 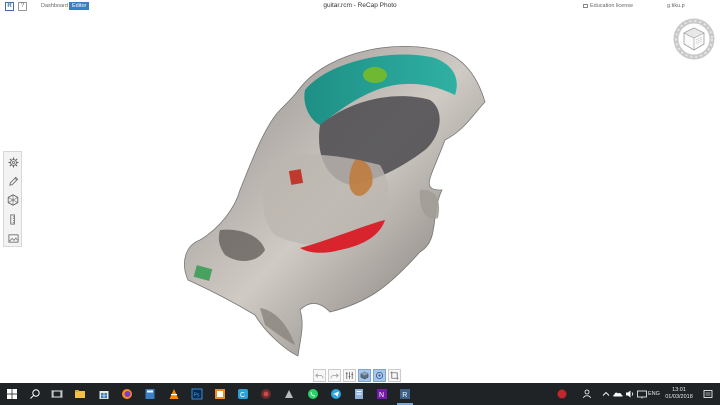 I want to click on orbit-icon, so click(x=379, y=375).